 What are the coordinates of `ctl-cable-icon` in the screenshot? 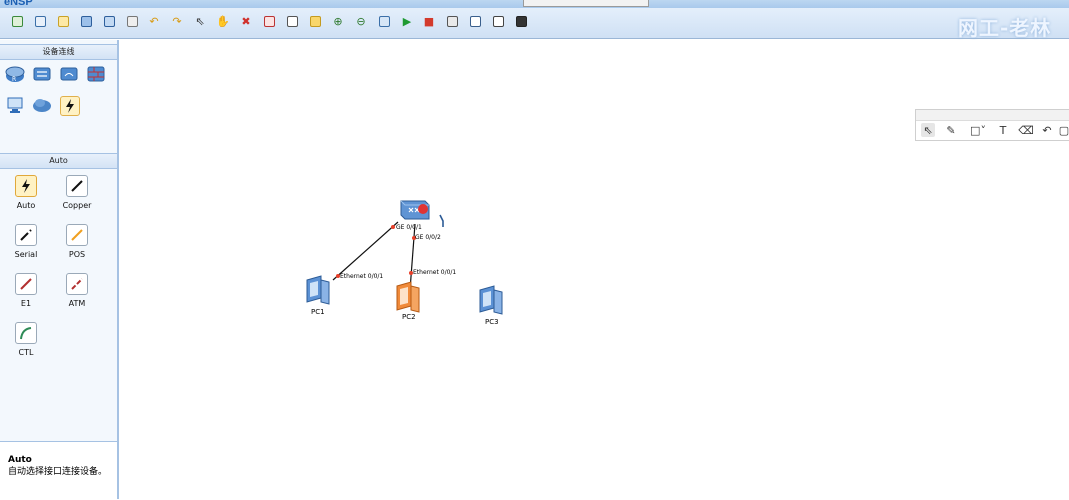 It's located at (26, 333).